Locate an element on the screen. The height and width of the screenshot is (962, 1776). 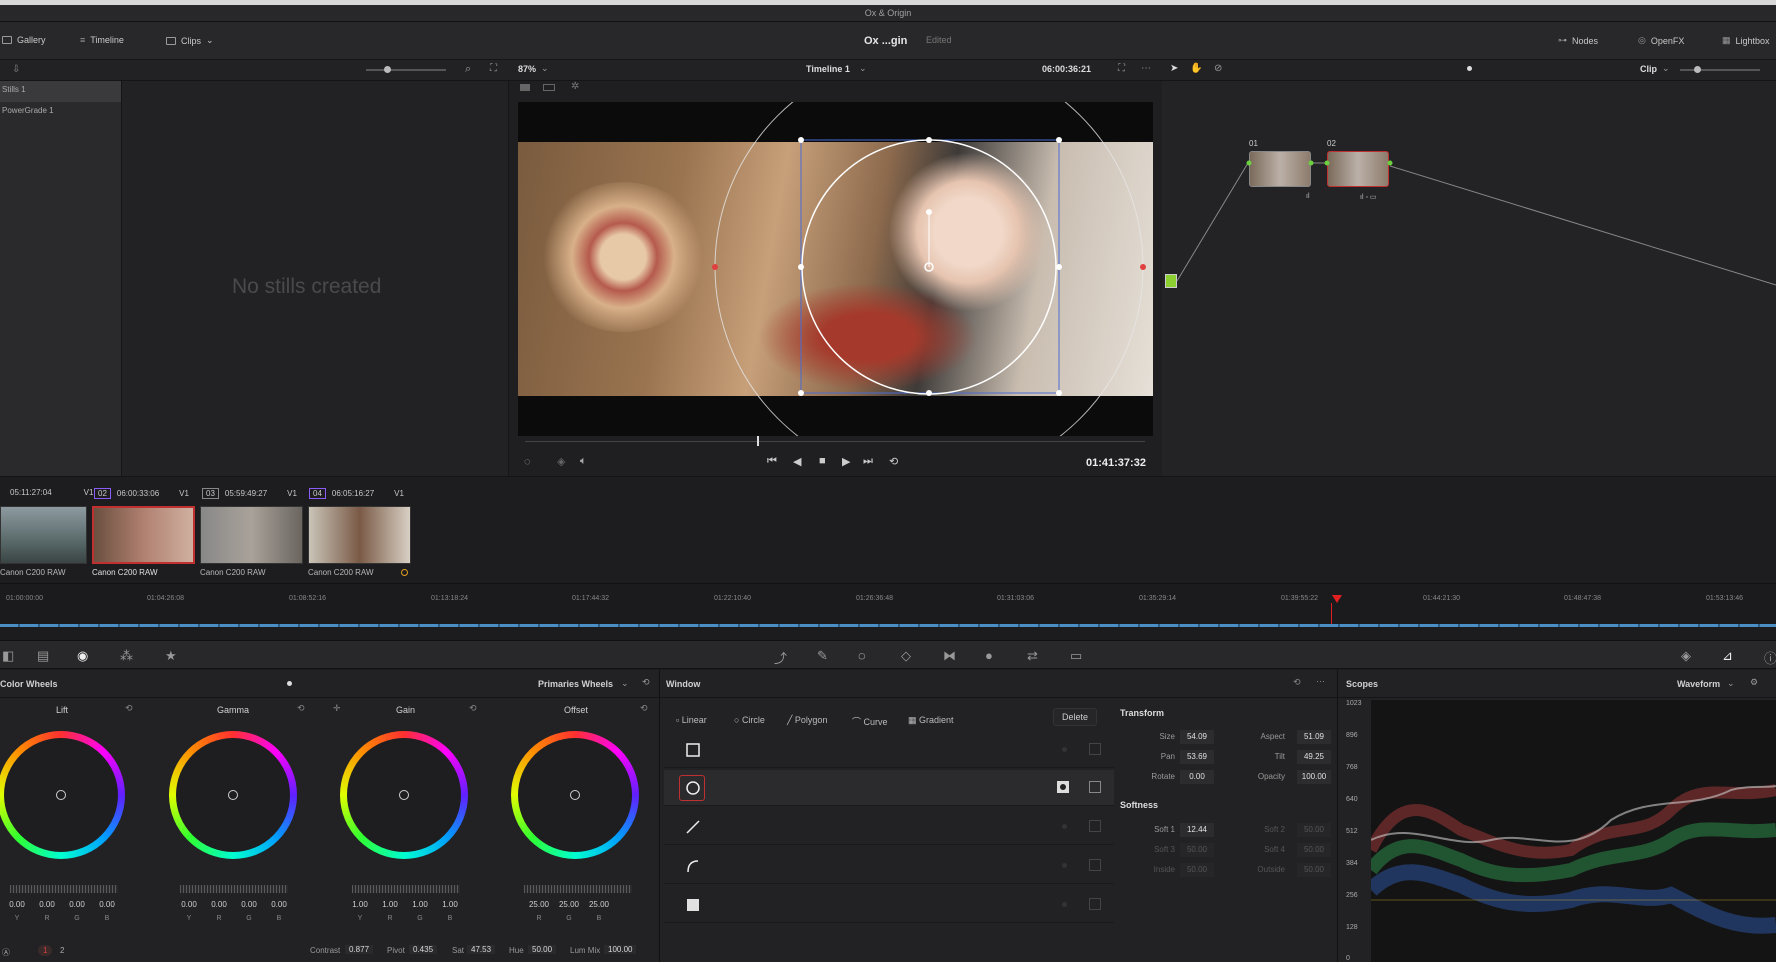
size-value: 54.09 is located at coordinates (1197, 737).